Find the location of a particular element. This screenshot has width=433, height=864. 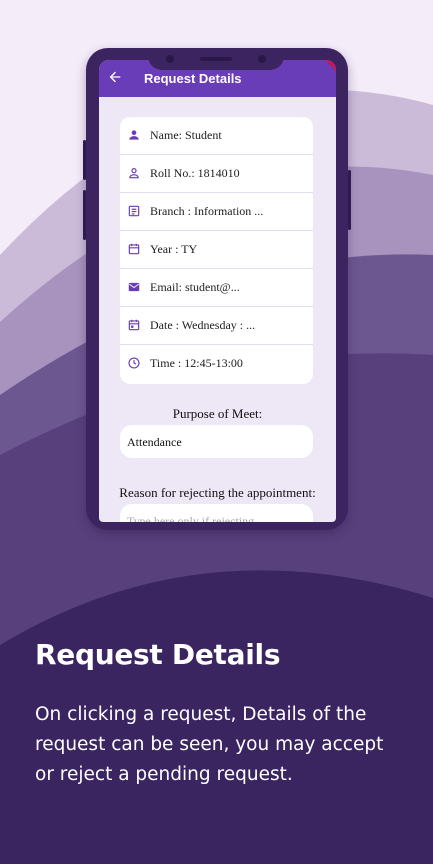

calendar-outline-icon is located at coordinates (134, 249).